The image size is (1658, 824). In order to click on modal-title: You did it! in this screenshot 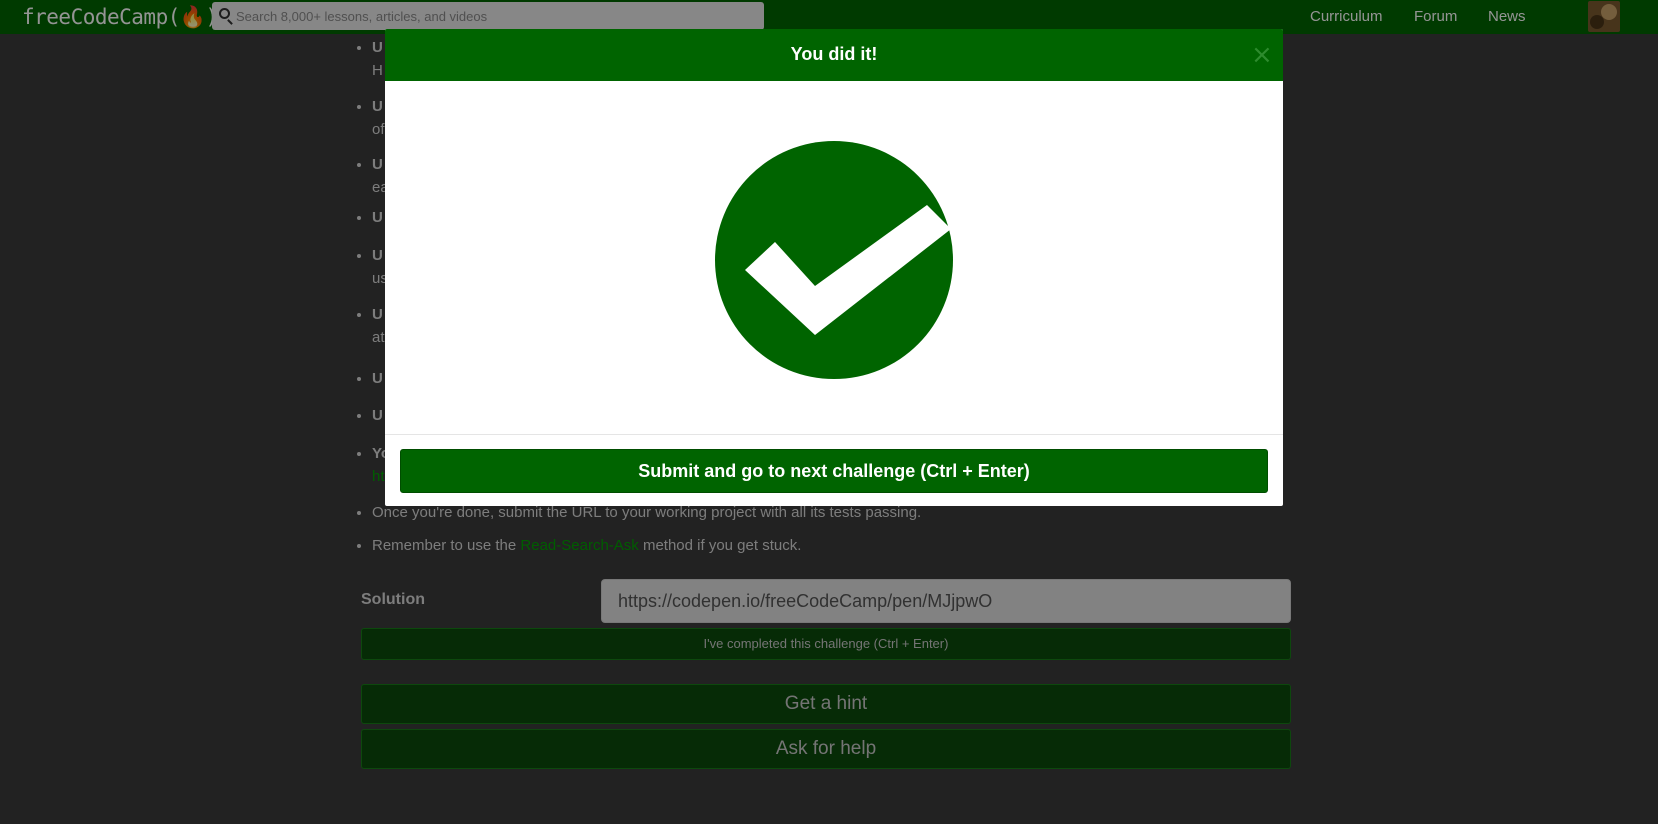, I will do `click(834, 54)`.